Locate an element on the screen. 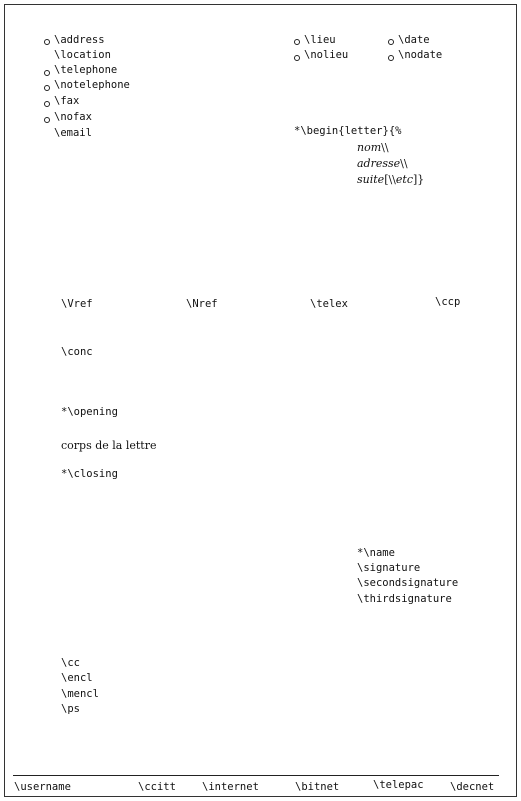 This screenshot has width=521, height=801. letter-body-text: corps de la lettre is located at coordinates (109, 445).